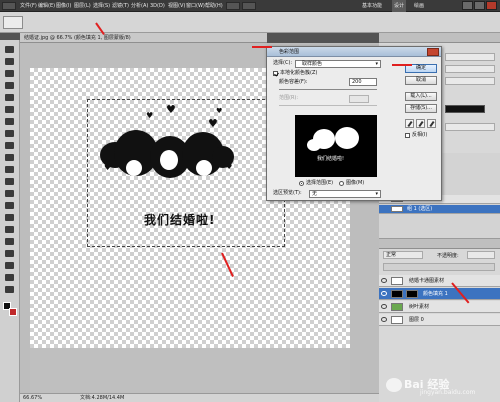  I want to click on menu-view: 视图(V), so click(176, 6).